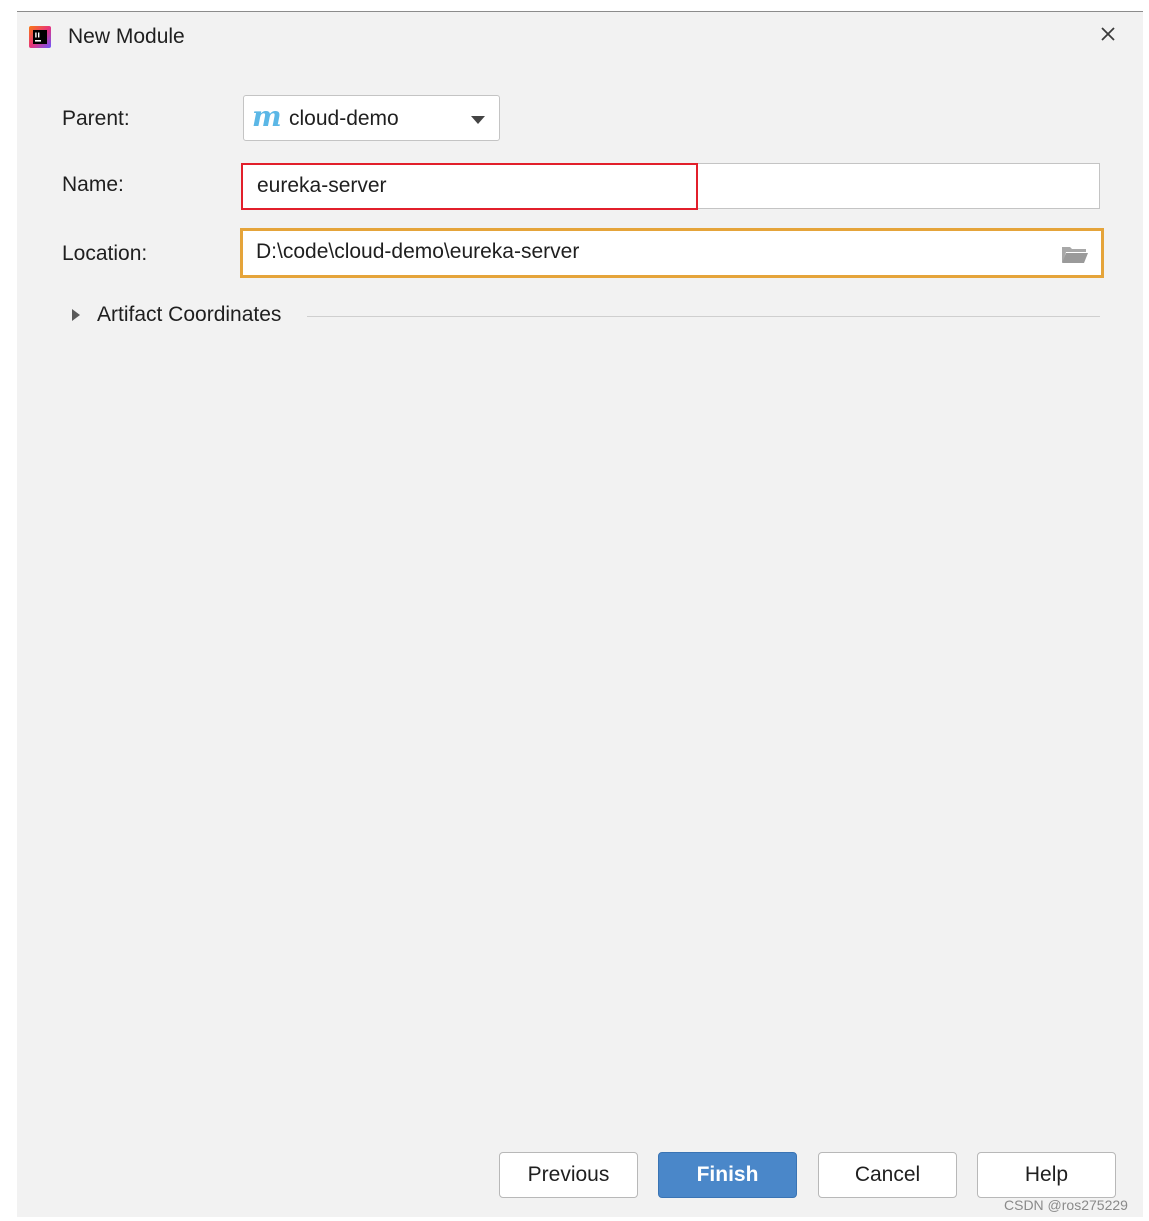 Image resolution: width=1149 pixels, height=1221 pixels. Describe the element at coordinates (580, 38) in the screenshot. I see `title-bar: New Module` at that location.